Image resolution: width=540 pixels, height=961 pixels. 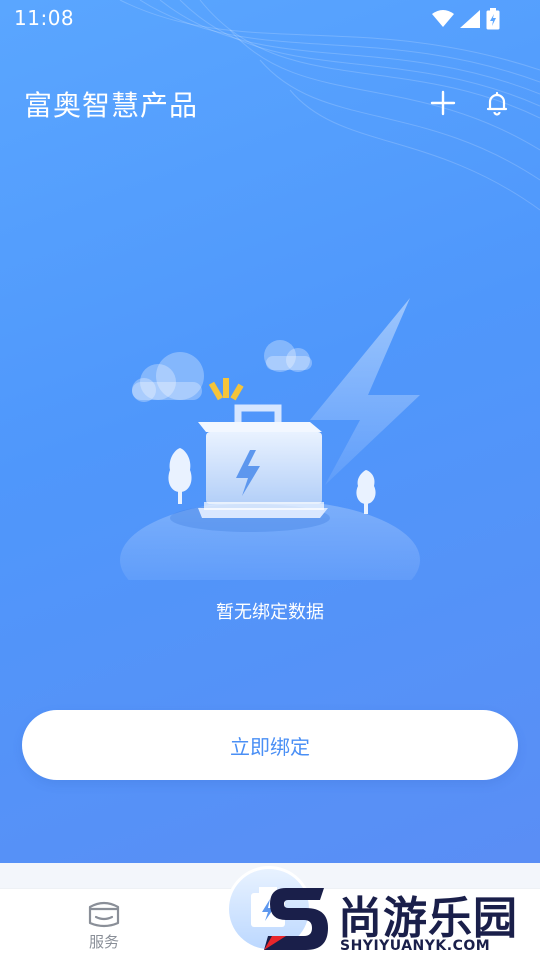 What do you see at coordinates (296, 919) in the screenshot?
I see `watermark-s-icon` at bounding box center [296, 919].